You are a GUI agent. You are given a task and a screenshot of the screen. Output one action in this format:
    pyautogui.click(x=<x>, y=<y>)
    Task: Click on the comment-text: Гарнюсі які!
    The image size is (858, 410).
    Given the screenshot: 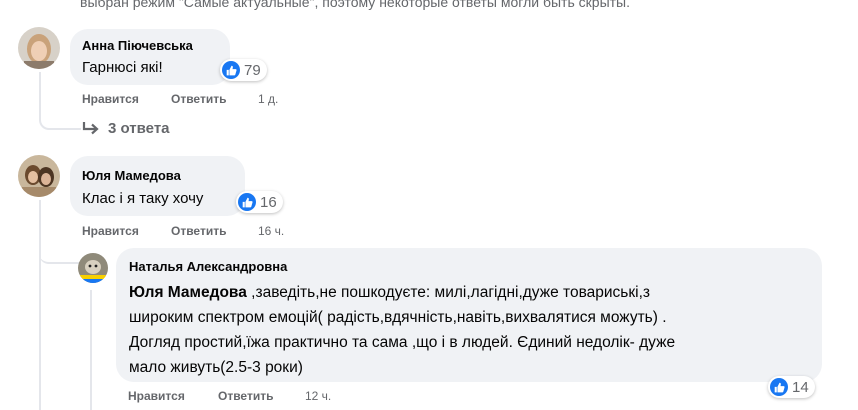 What is the action you would take?
    pyautogui.click(x=122, y=67)
    